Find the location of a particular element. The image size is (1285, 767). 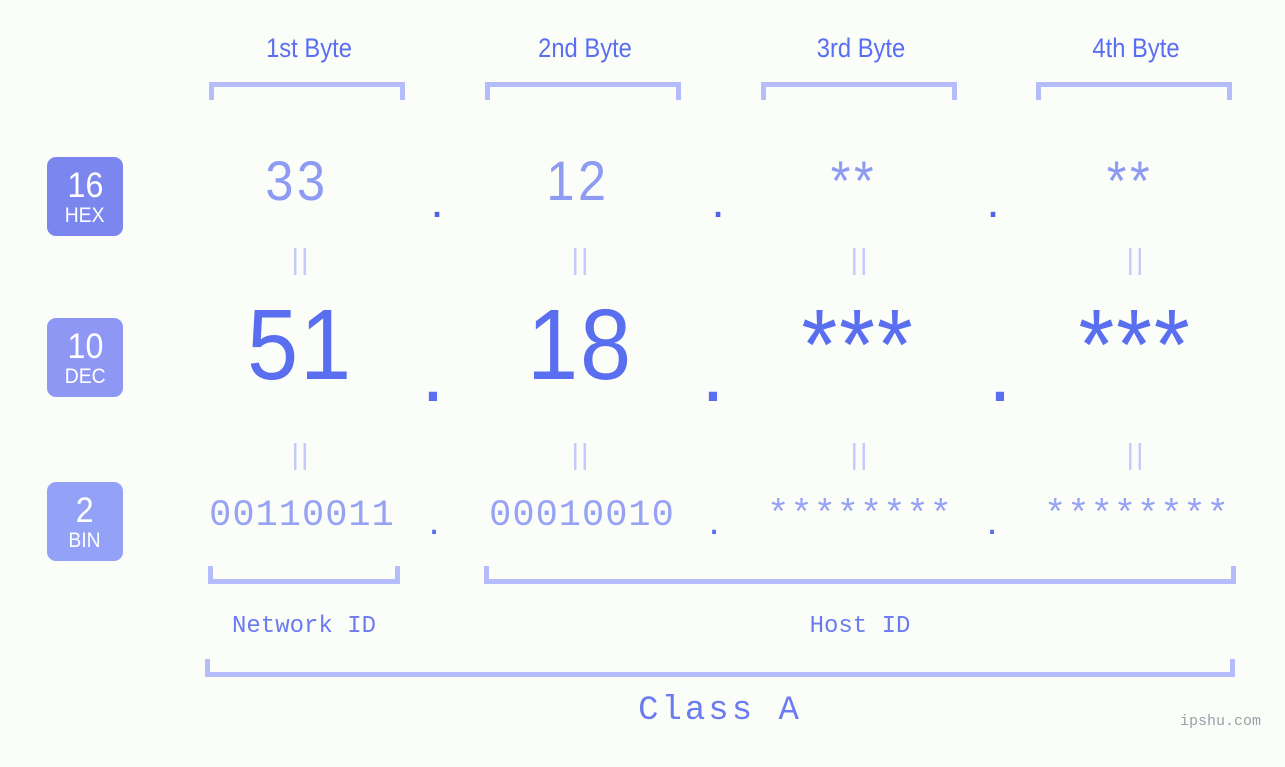

class-bracket is located at coordinates (720, 668).